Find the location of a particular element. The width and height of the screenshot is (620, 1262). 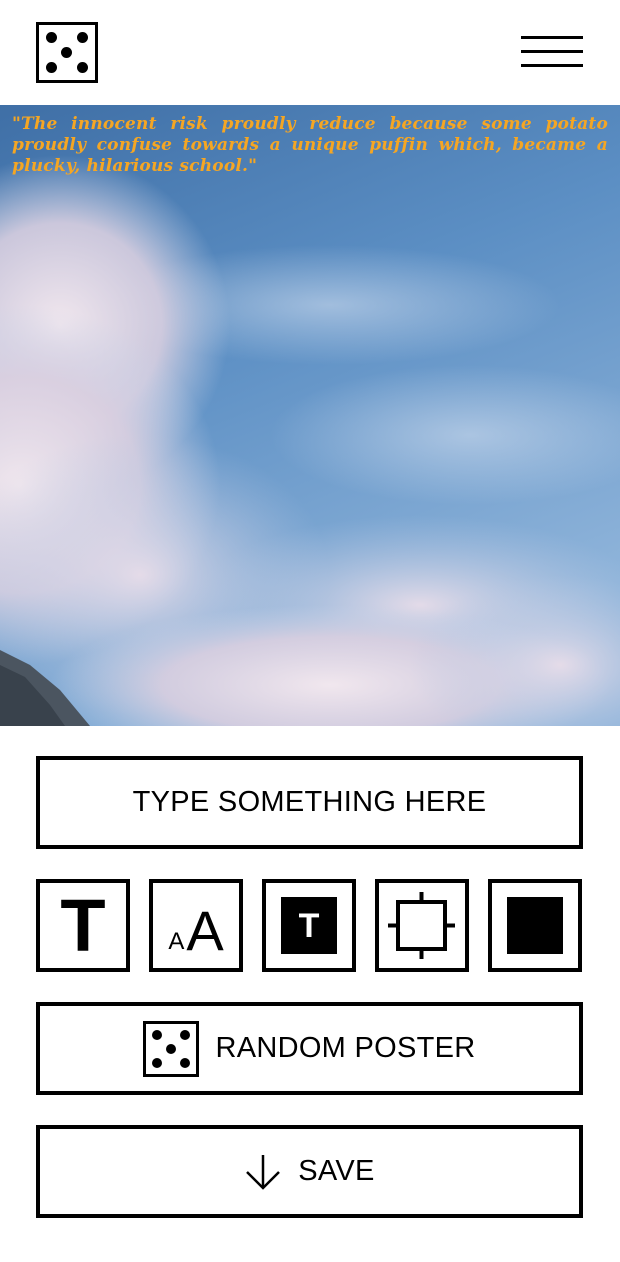

crop-frame-button is located at coordinates (422, 925).